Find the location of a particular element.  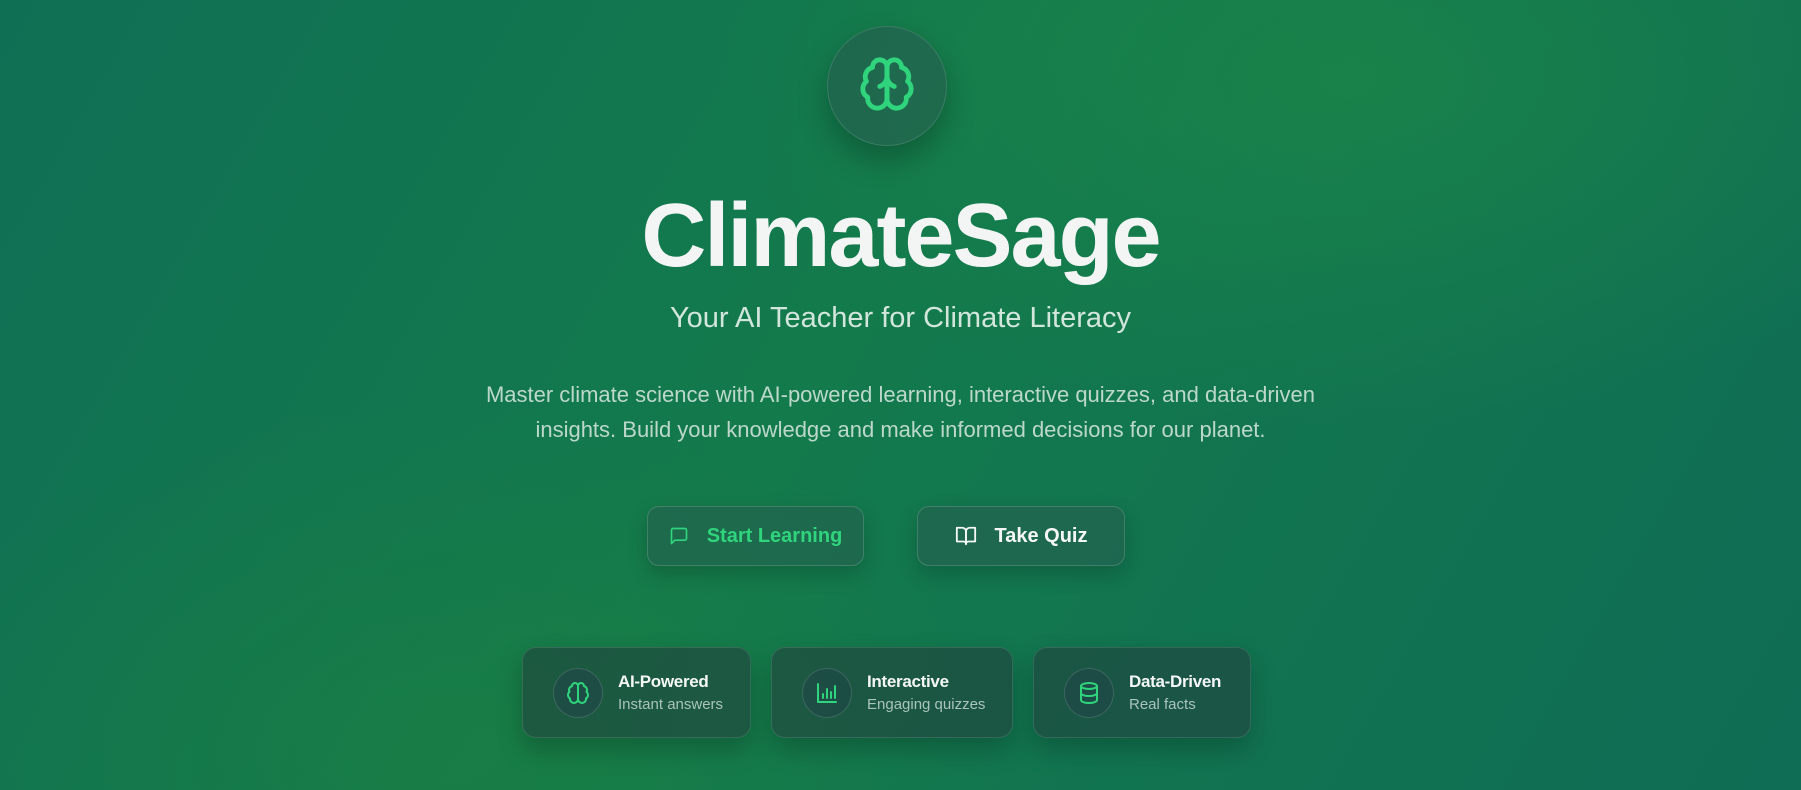

take-quiz-label: Take Quiz is located at coordinates (1041, 535).